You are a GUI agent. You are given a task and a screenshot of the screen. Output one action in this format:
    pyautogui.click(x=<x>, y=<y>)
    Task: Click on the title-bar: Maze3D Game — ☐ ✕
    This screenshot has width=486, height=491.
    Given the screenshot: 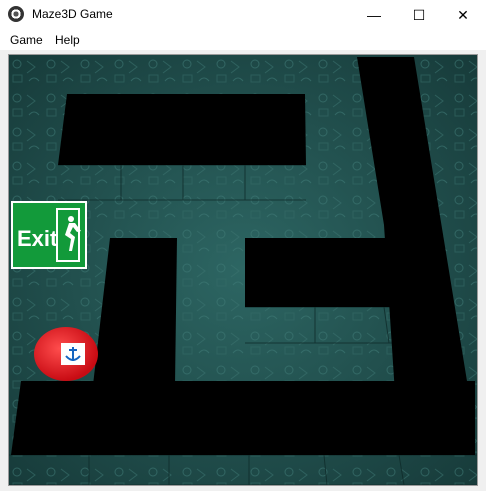 What is the action you would take?
    pyautogui.click(x=243, y=15)
    